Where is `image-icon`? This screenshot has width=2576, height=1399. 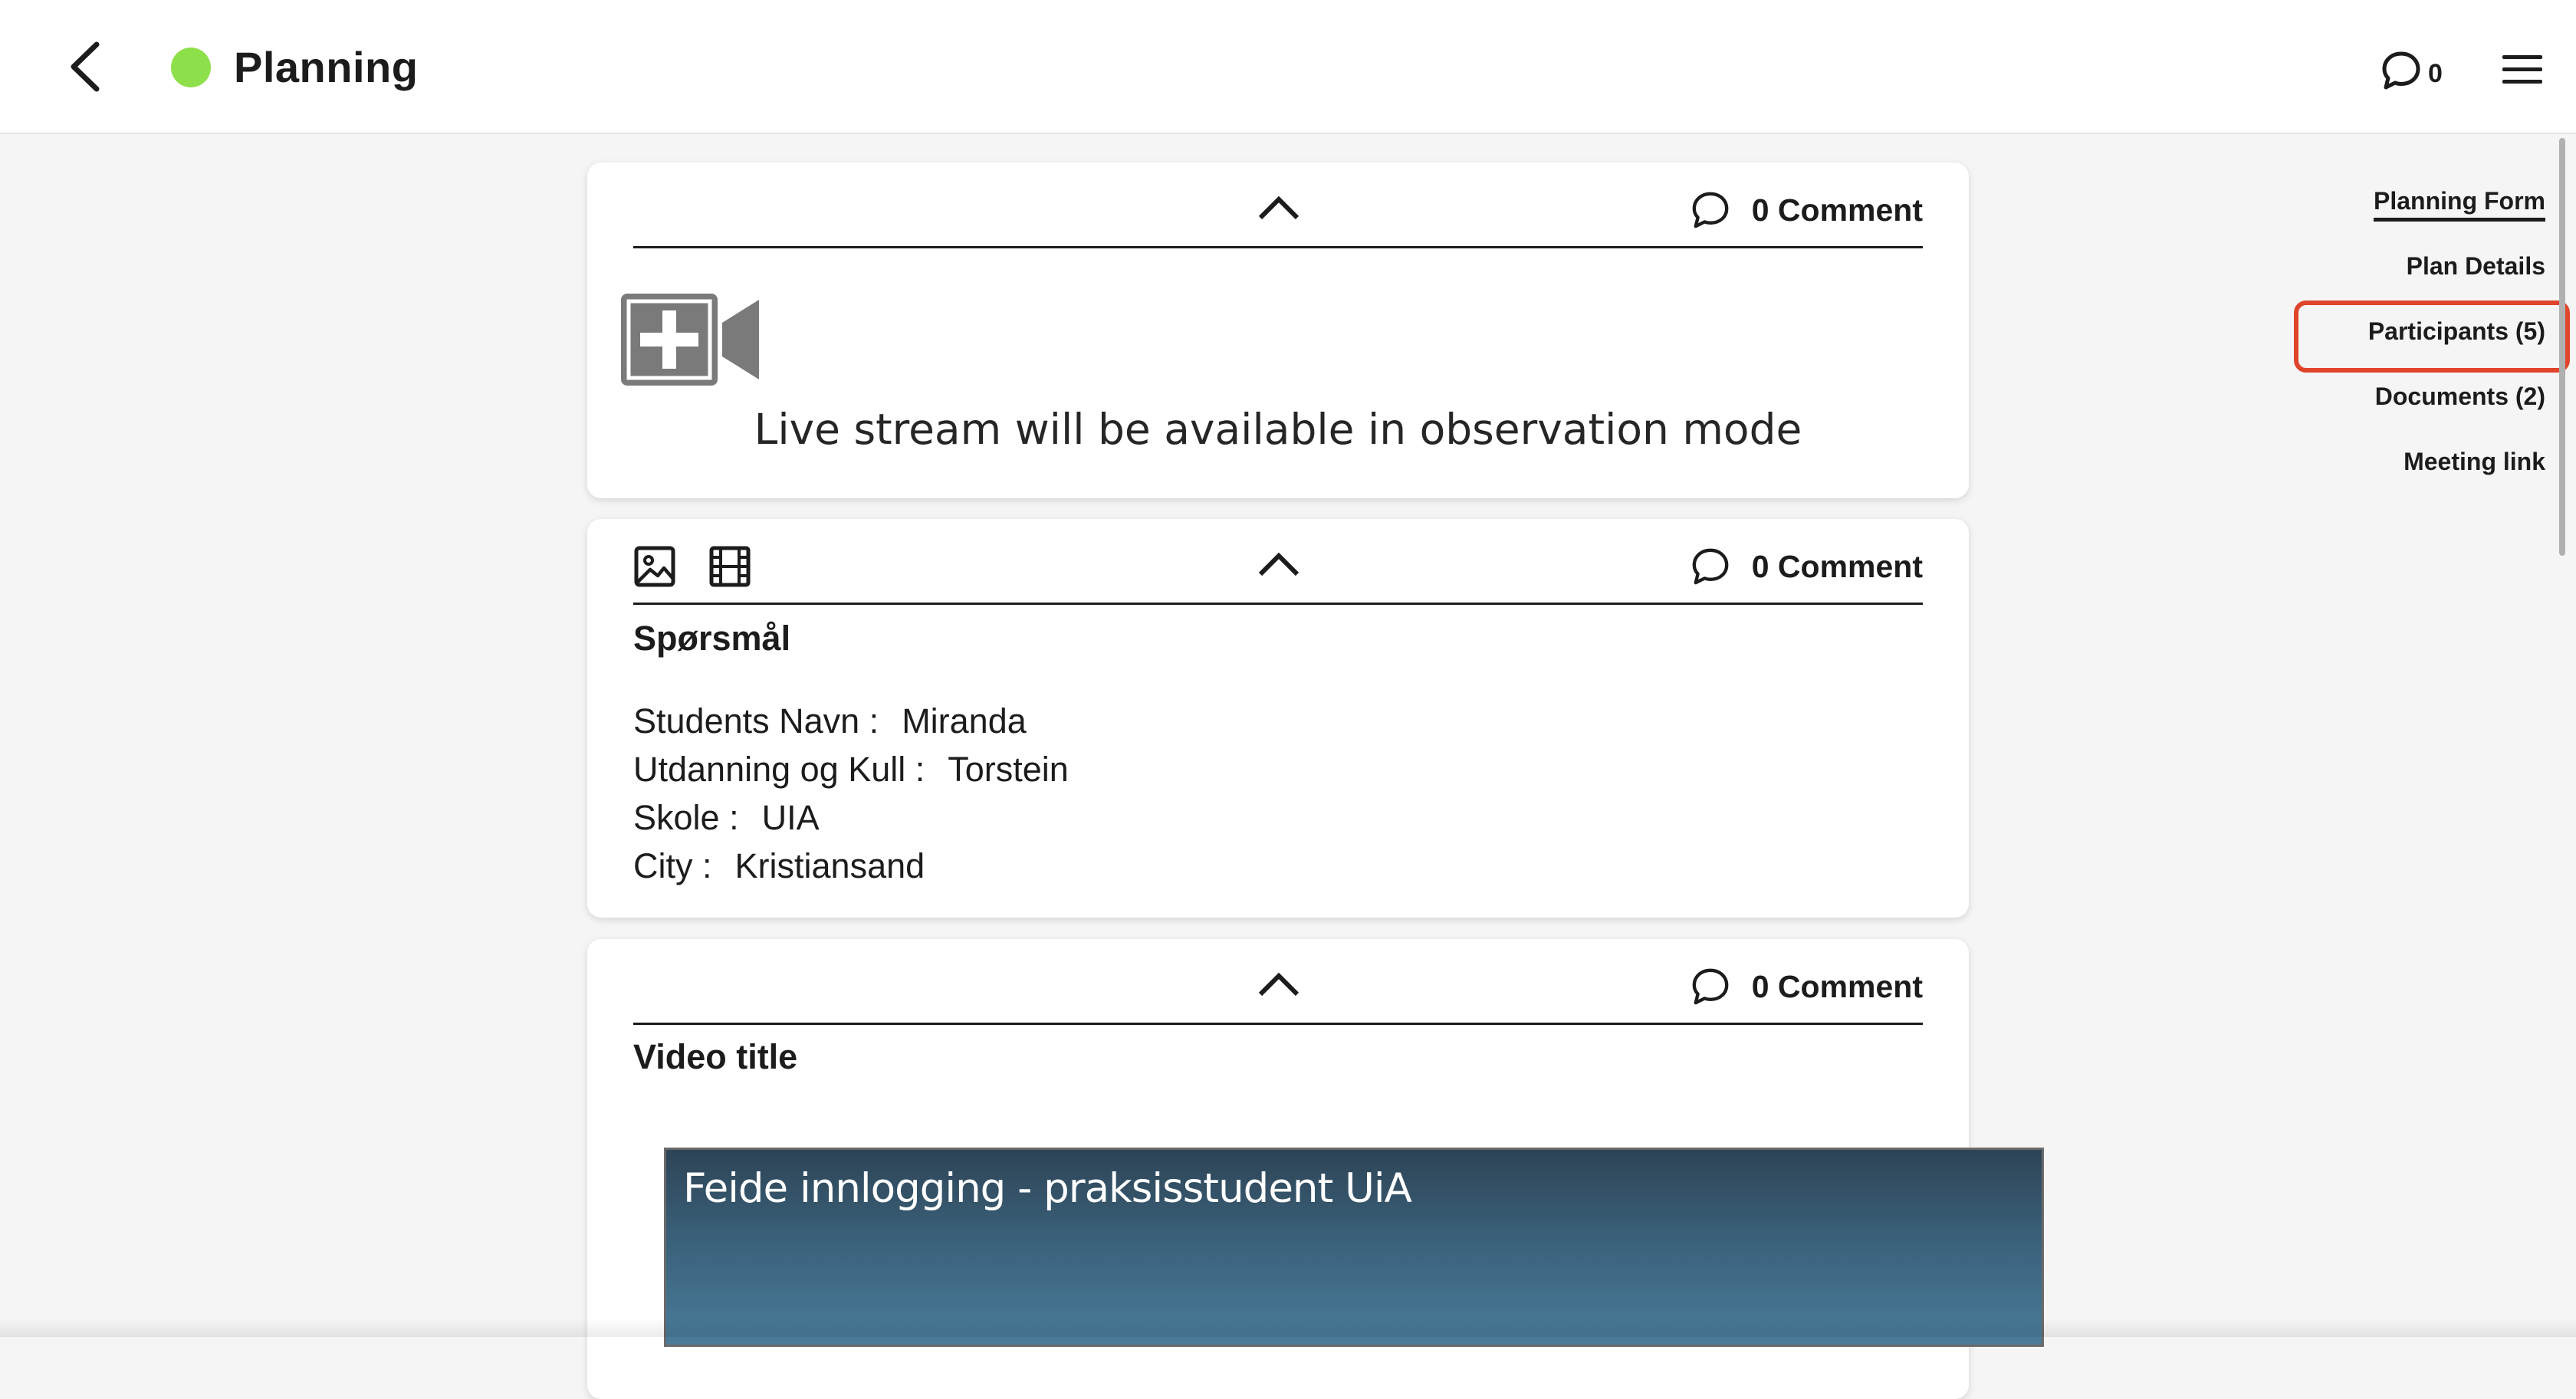
image-icon is located at coordinates (654, 566).